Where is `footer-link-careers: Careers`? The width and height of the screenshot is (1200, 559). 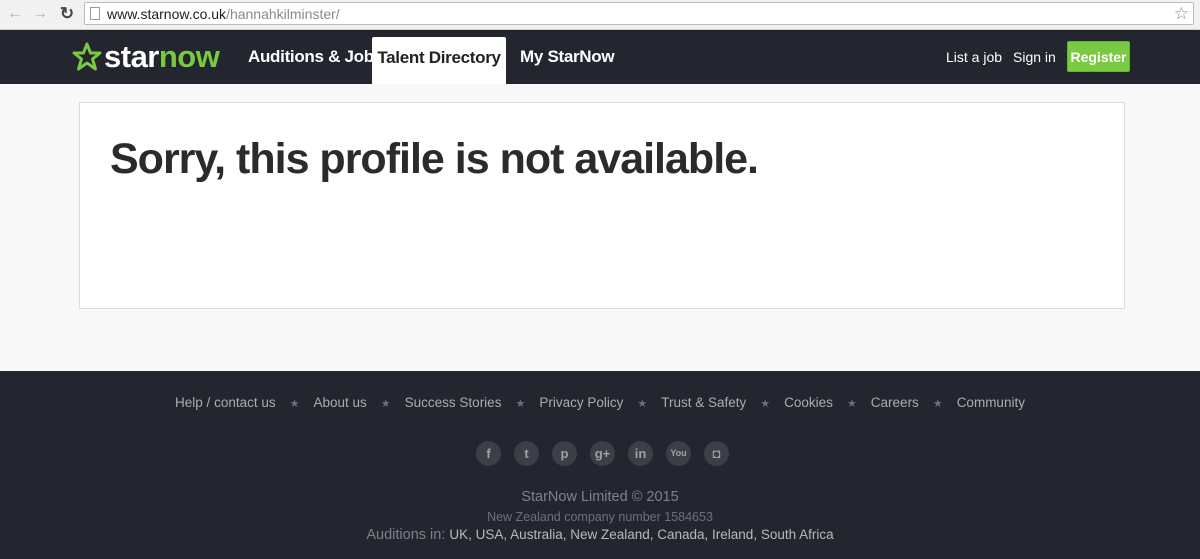 footer-link-careers: Careers is located at coordinates (895, 402).